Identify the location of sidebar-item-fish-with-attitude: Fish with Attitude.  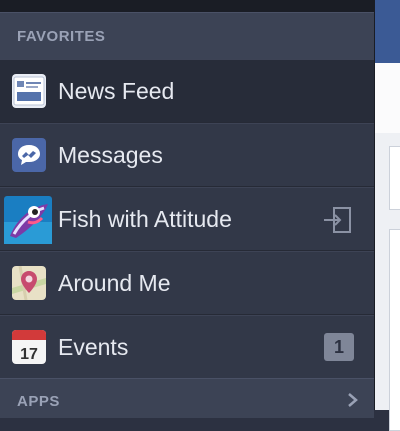
(187, 219).